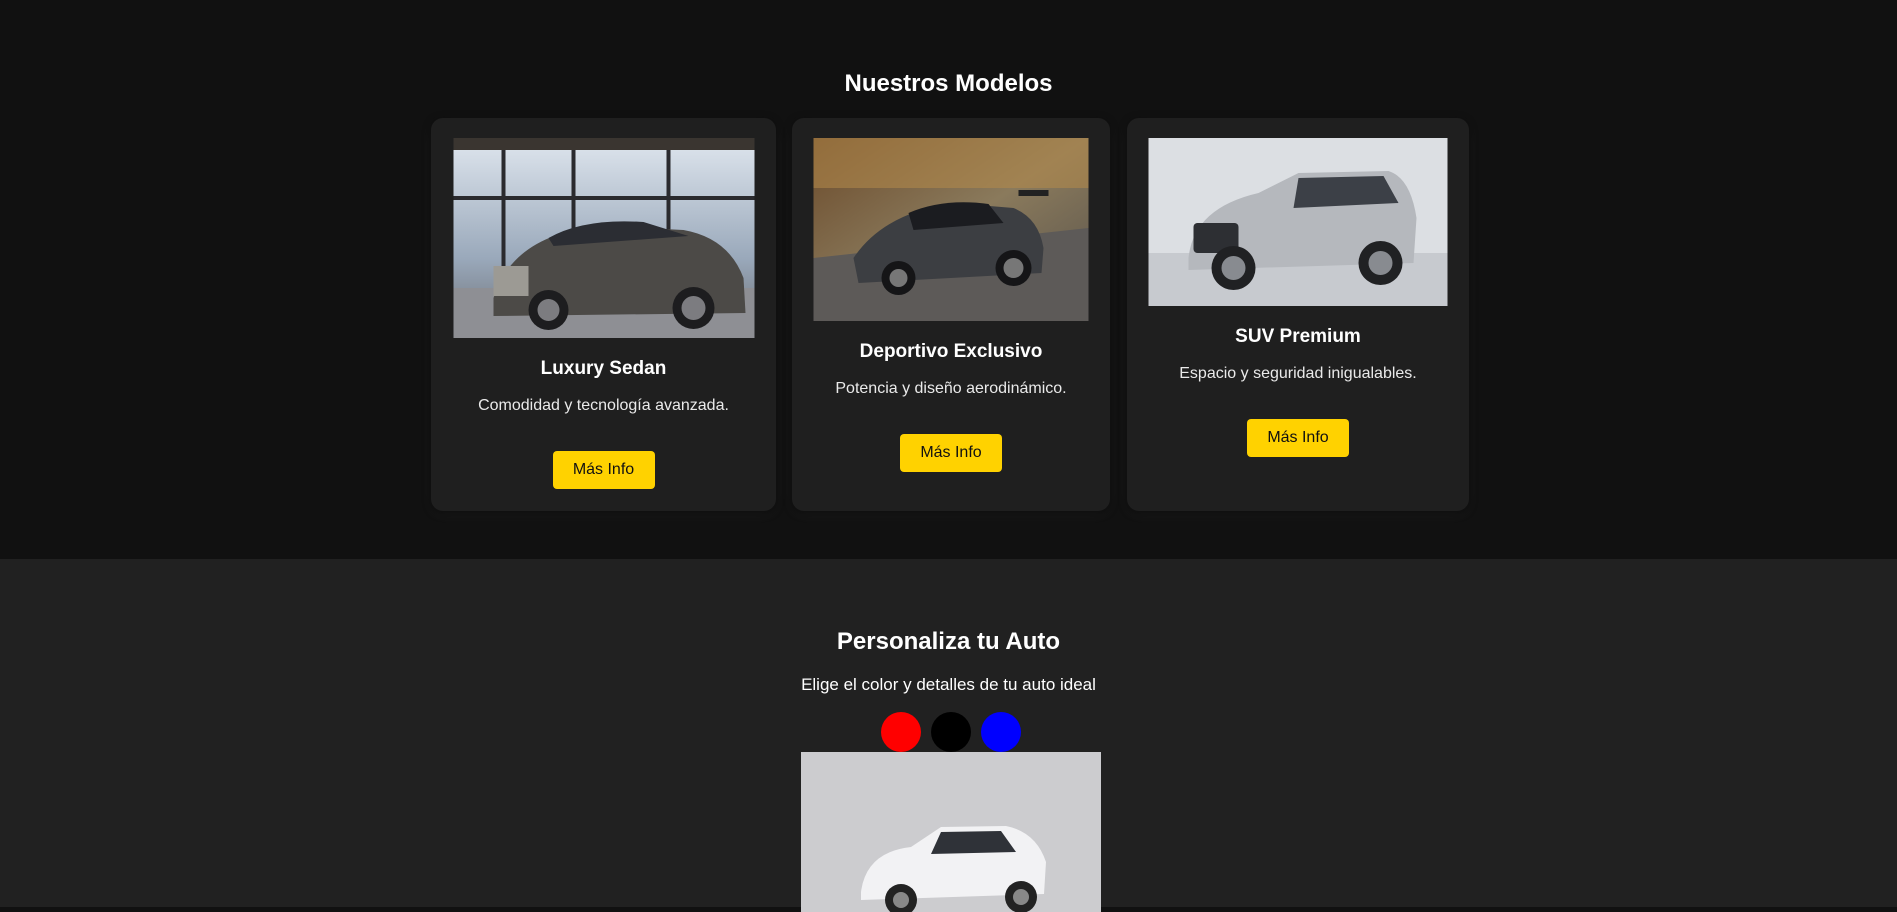  Describe the element at coordinates (603, 405) in the screenshot. I see `card-description: Comodidad y tecnología avanzada.` at that location.